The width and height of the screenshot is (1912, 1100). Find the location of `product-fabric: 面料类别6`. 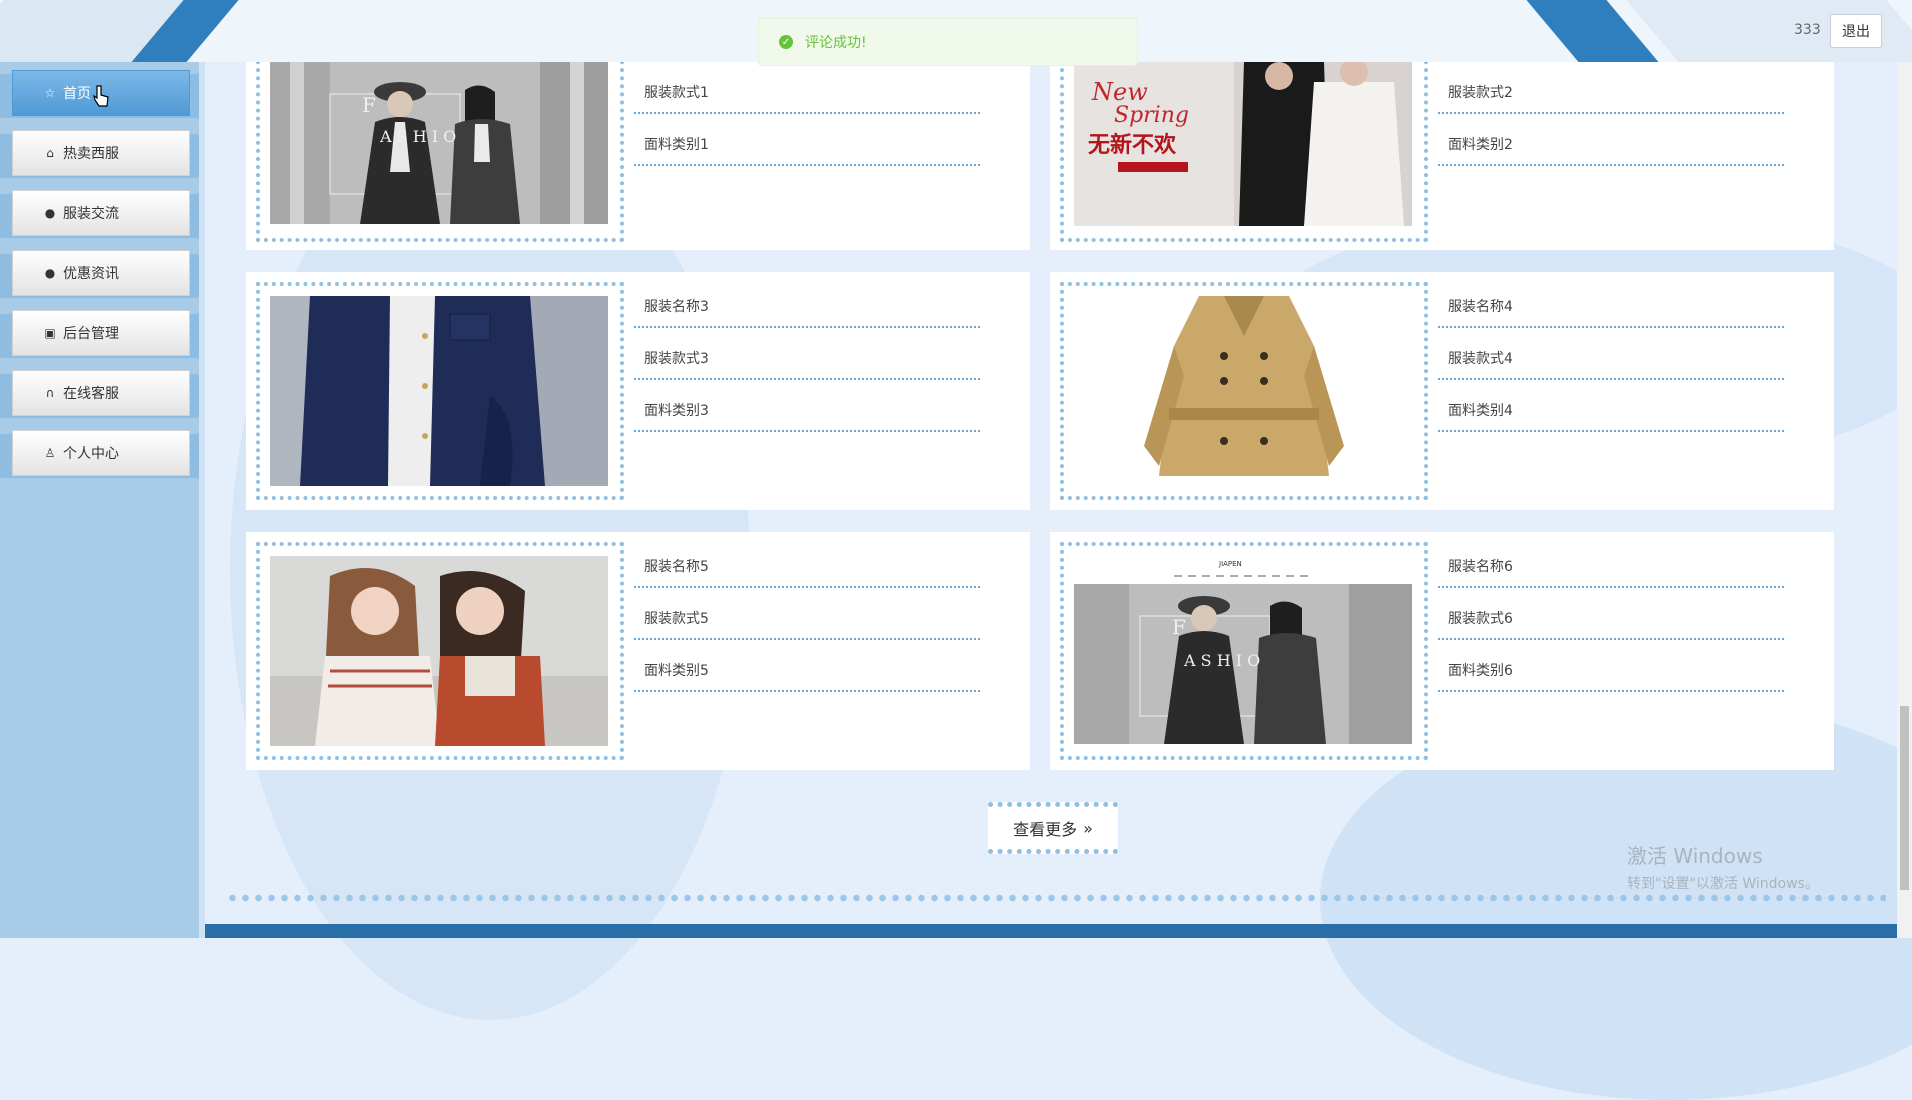

product-fabric: 面料类别6 is located at coordinates (1611, 674).